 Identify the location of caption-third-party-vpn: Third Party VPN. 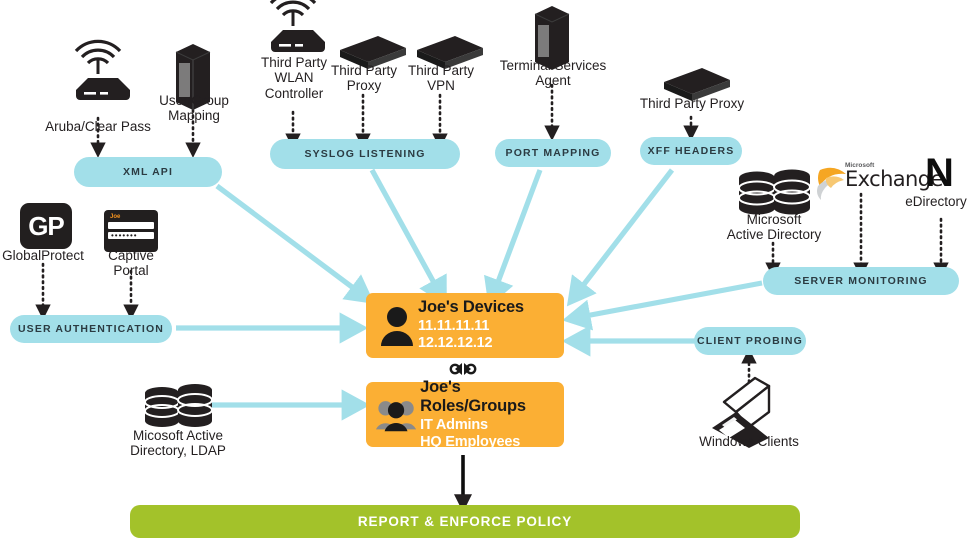
(441, 78).